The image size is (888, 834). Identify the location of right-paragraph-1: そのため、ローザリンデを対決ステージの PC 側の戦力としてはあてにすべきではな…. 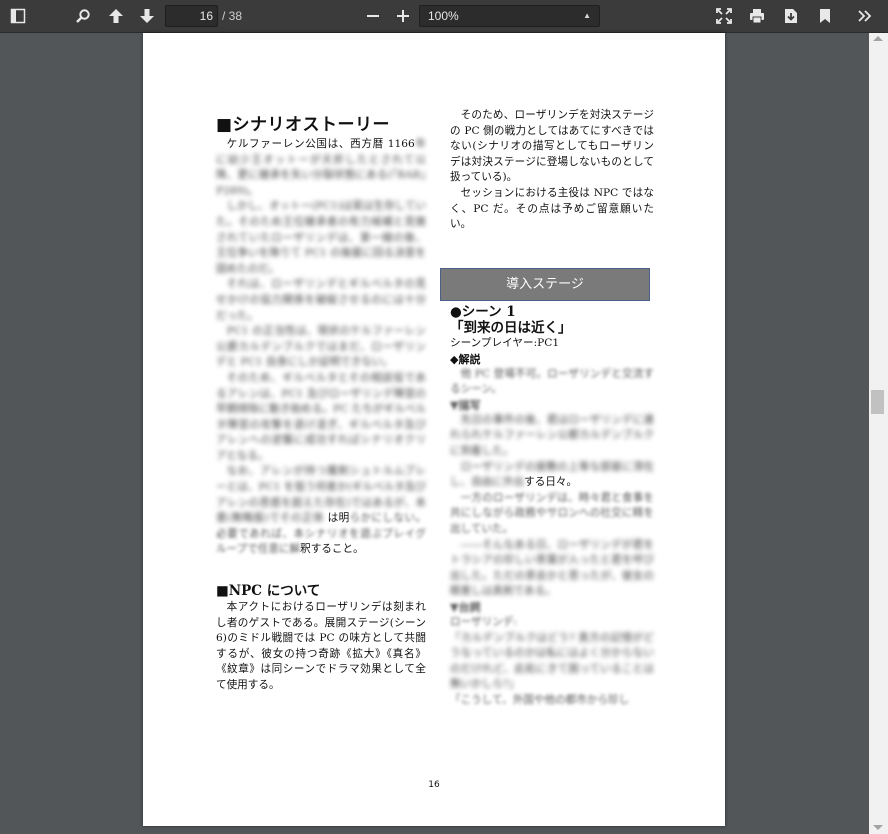
(552, 146).